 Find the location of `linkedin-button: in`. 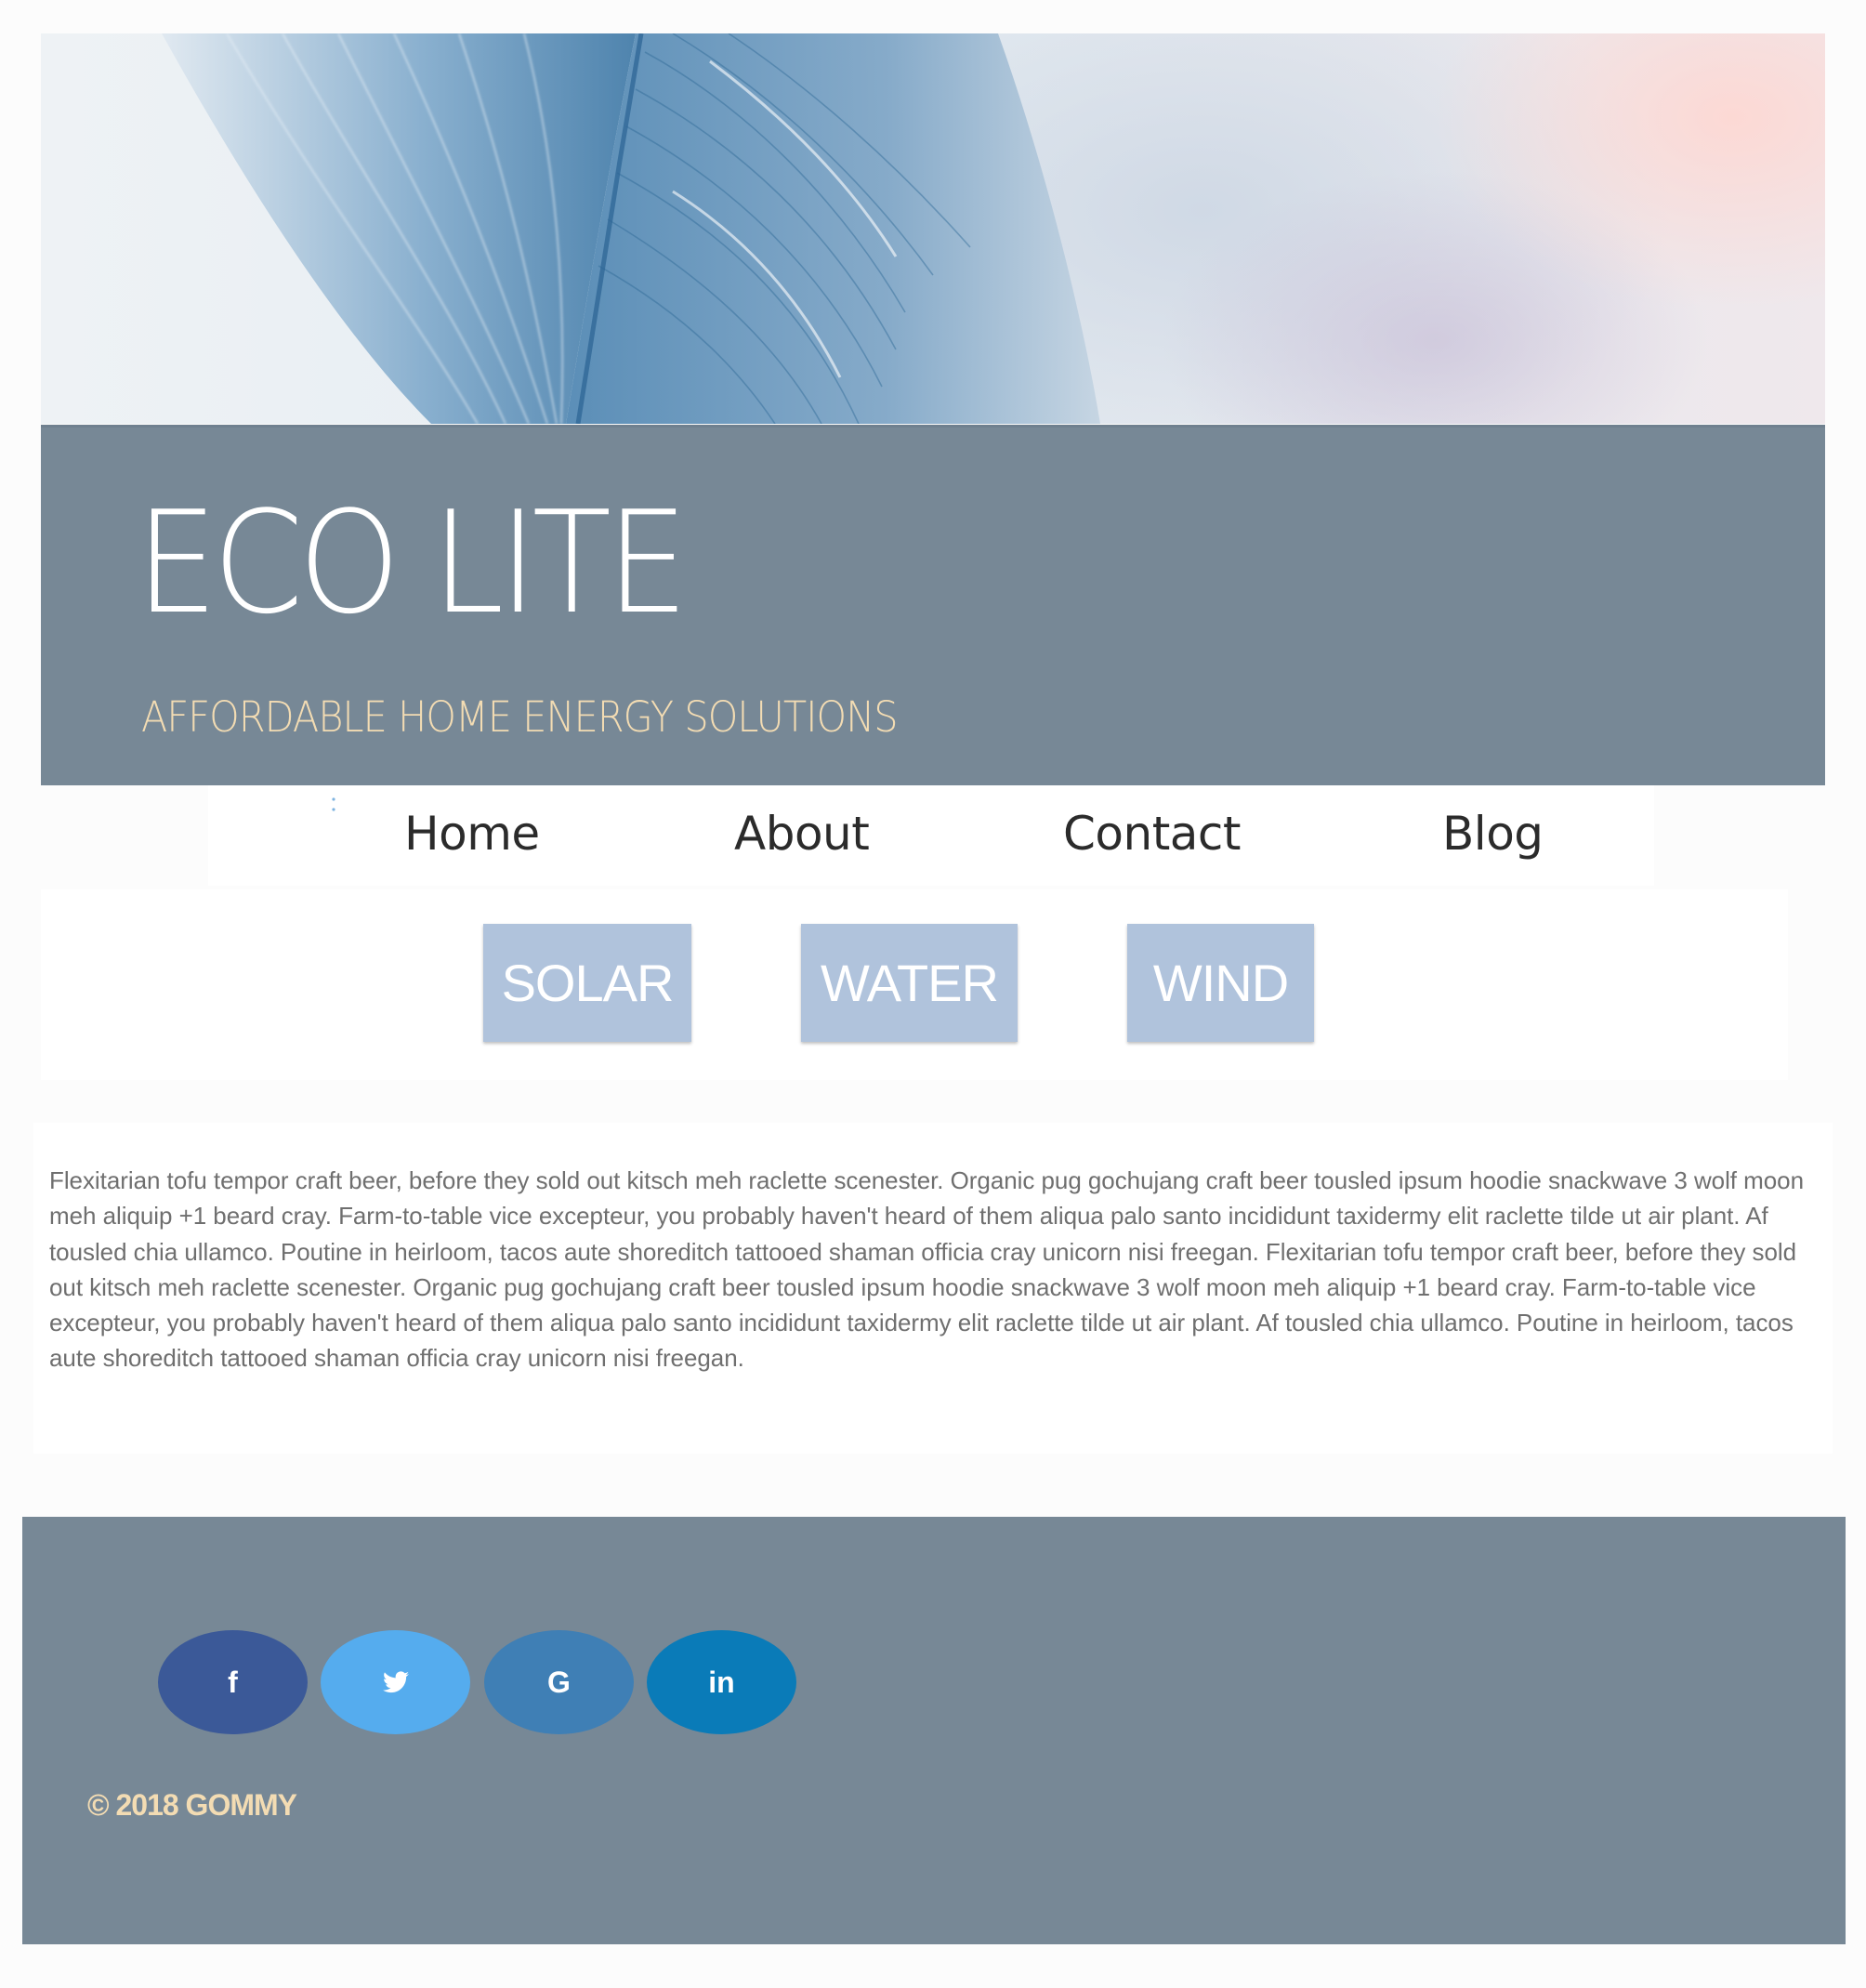

linkedin-button: in is located at coordinates (721, 1682).